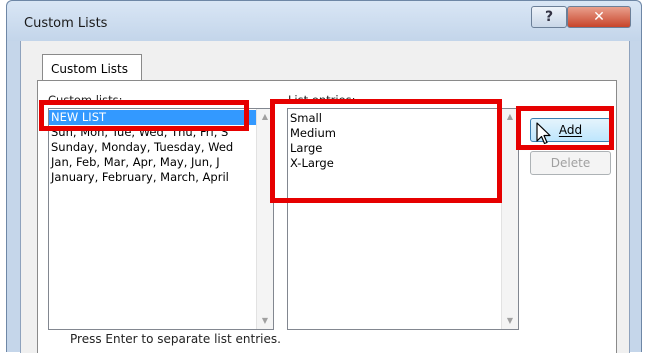 This screenshot has height=353, width=652. What do you see at coordinates (153, 162) in the screenshot?
I see `custom-list-item: Jan, Feb, Mar, Apr, May, Jun, J` at bounding box center [153, 162].